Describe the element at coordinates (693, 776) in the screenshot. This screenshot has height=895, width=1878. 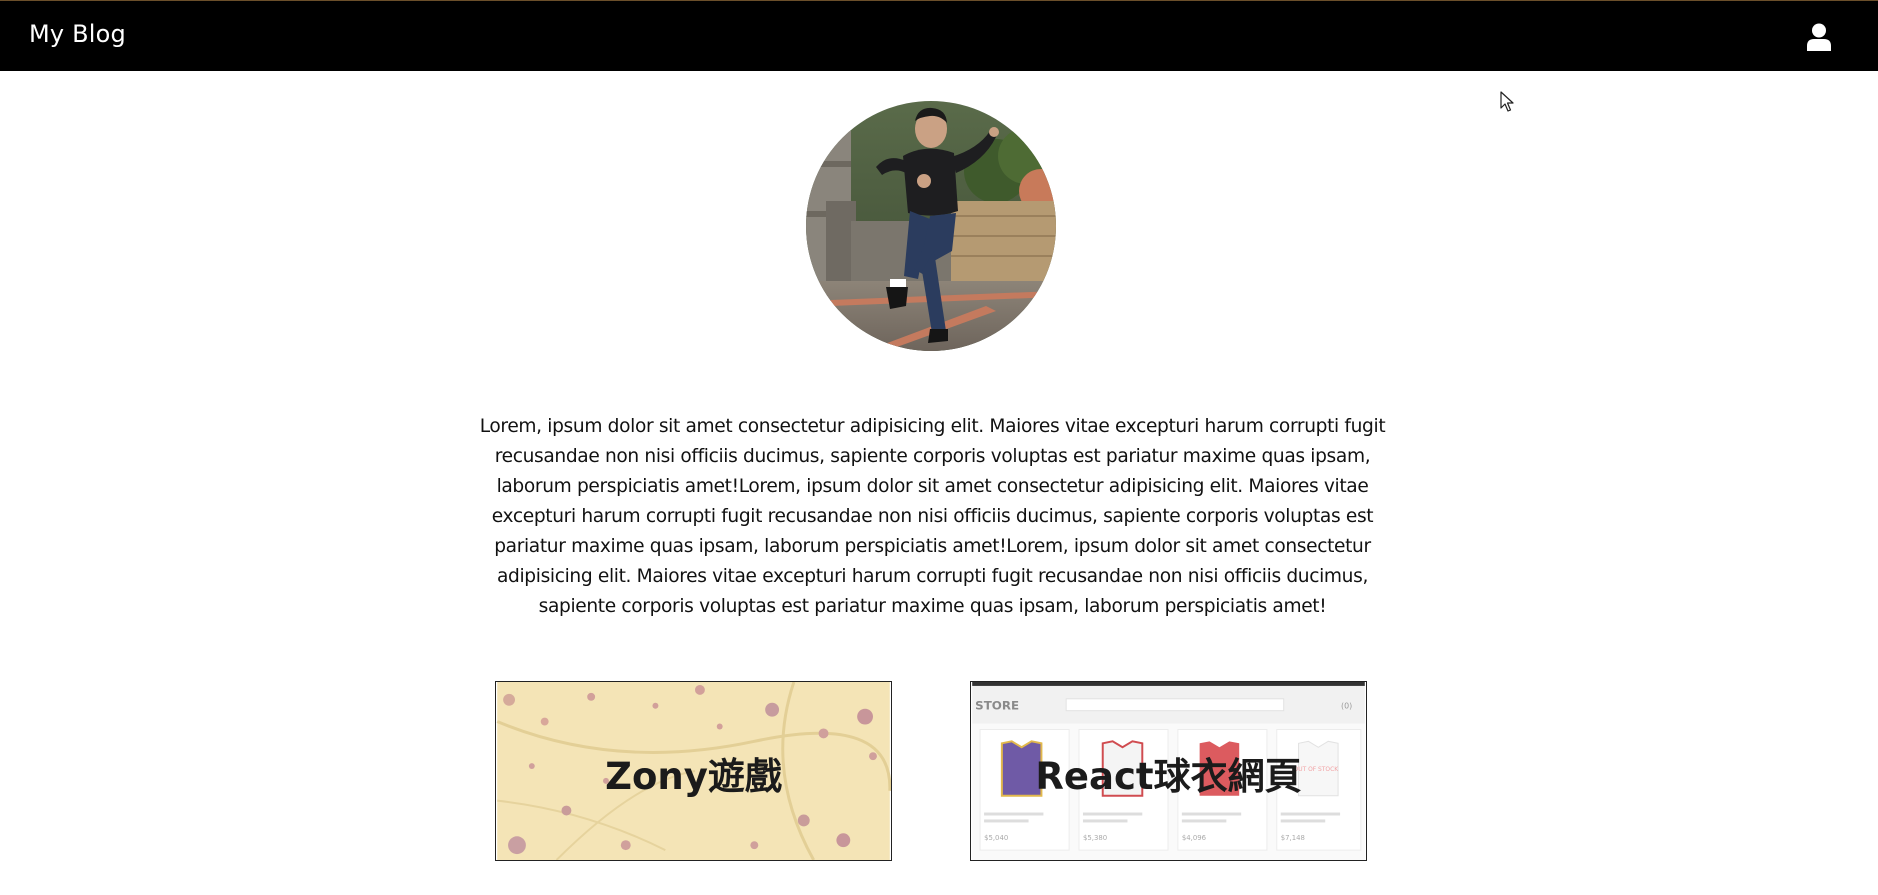
I see `project-title: Zony遊戲` at that location.